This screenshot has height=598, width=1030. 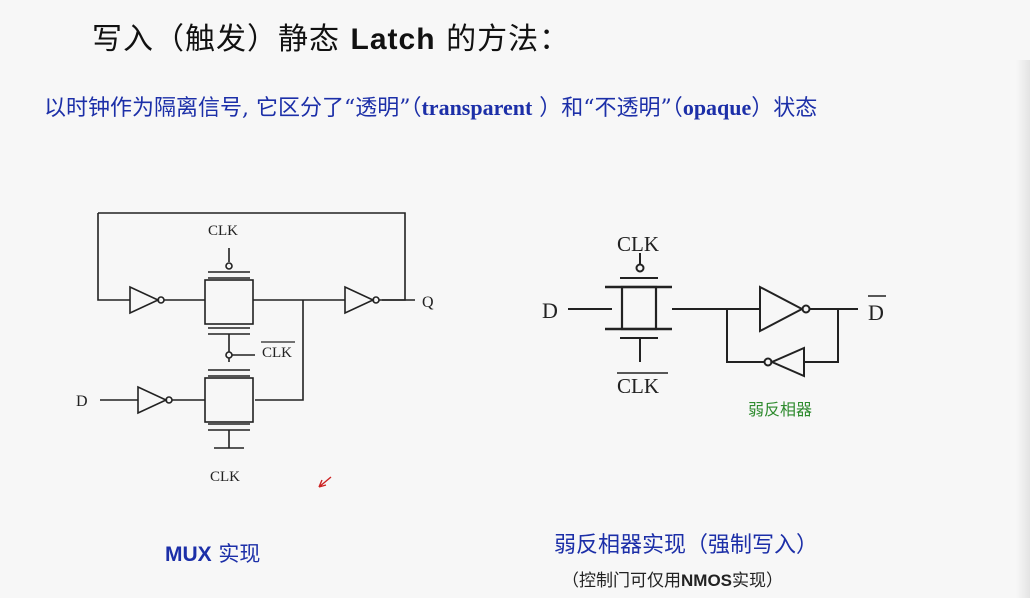 I want to click on mux-tgate-bottom, so click(x=229, y=400).